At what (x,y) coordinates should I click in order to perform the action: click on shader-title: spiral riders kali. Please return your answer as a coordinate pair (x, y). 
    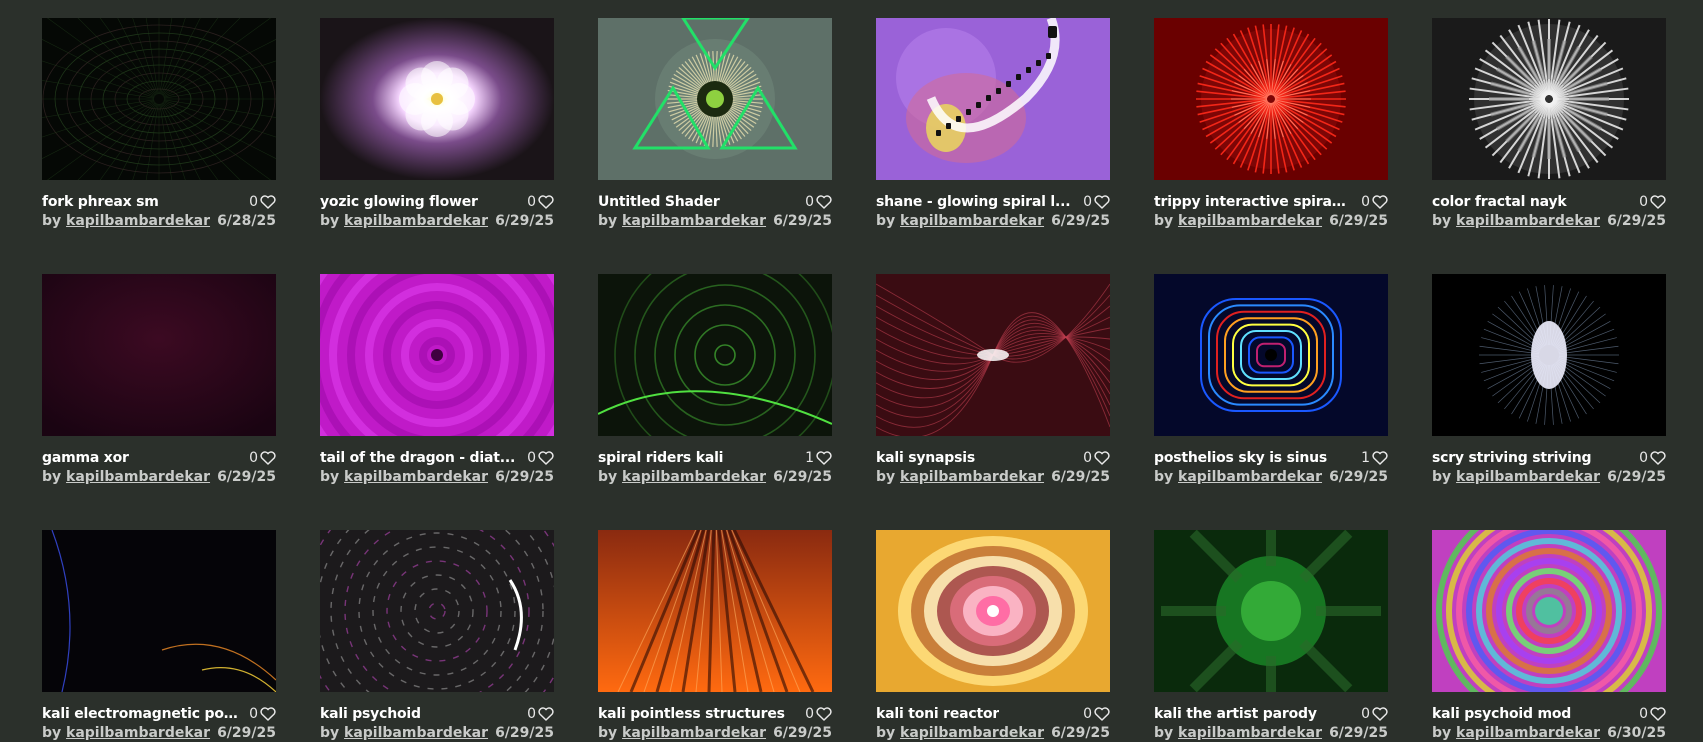
    Looking at the image, I should click on (660, 458).